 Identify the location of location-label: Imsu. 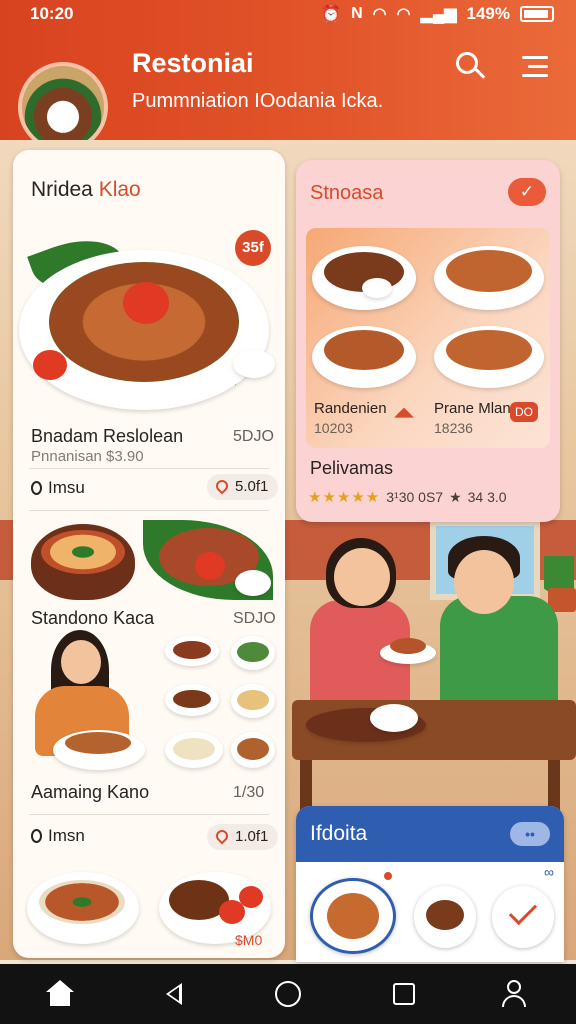
(58, 488).